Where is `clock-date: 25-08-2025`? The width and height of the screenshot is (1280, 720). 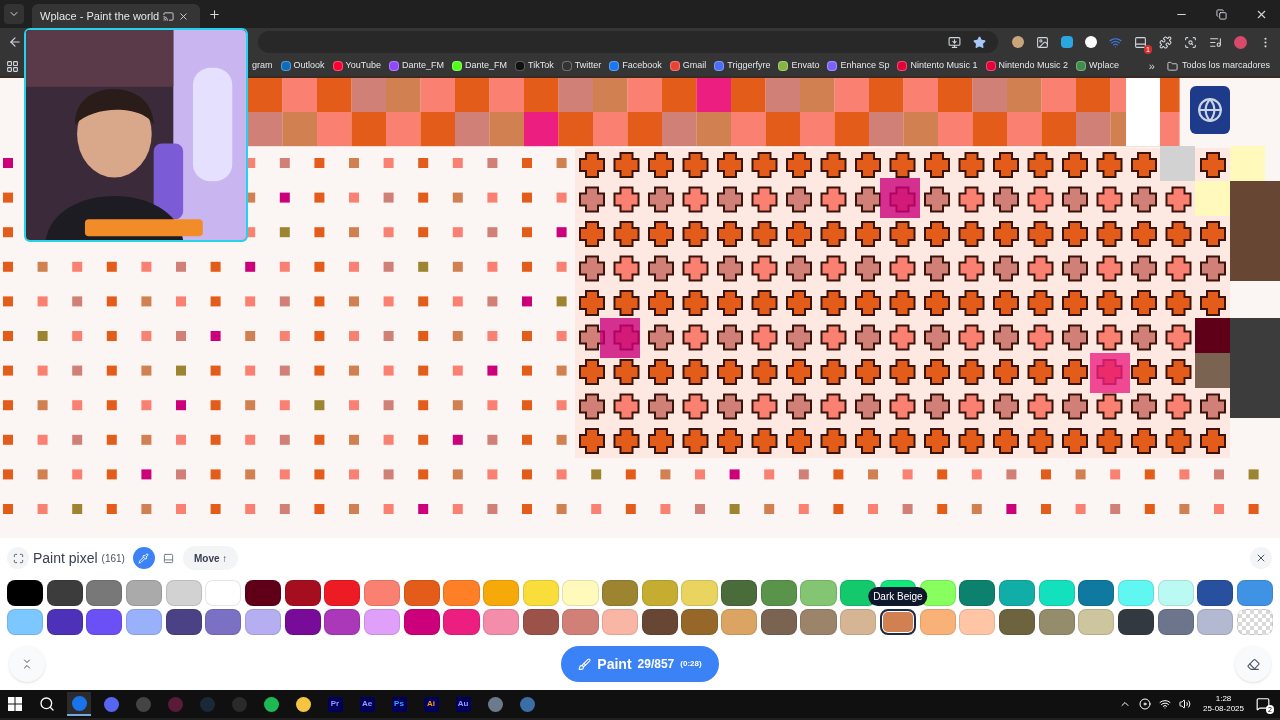
clock-date: 25-08-2025 is located at coordinates (1223, 709).